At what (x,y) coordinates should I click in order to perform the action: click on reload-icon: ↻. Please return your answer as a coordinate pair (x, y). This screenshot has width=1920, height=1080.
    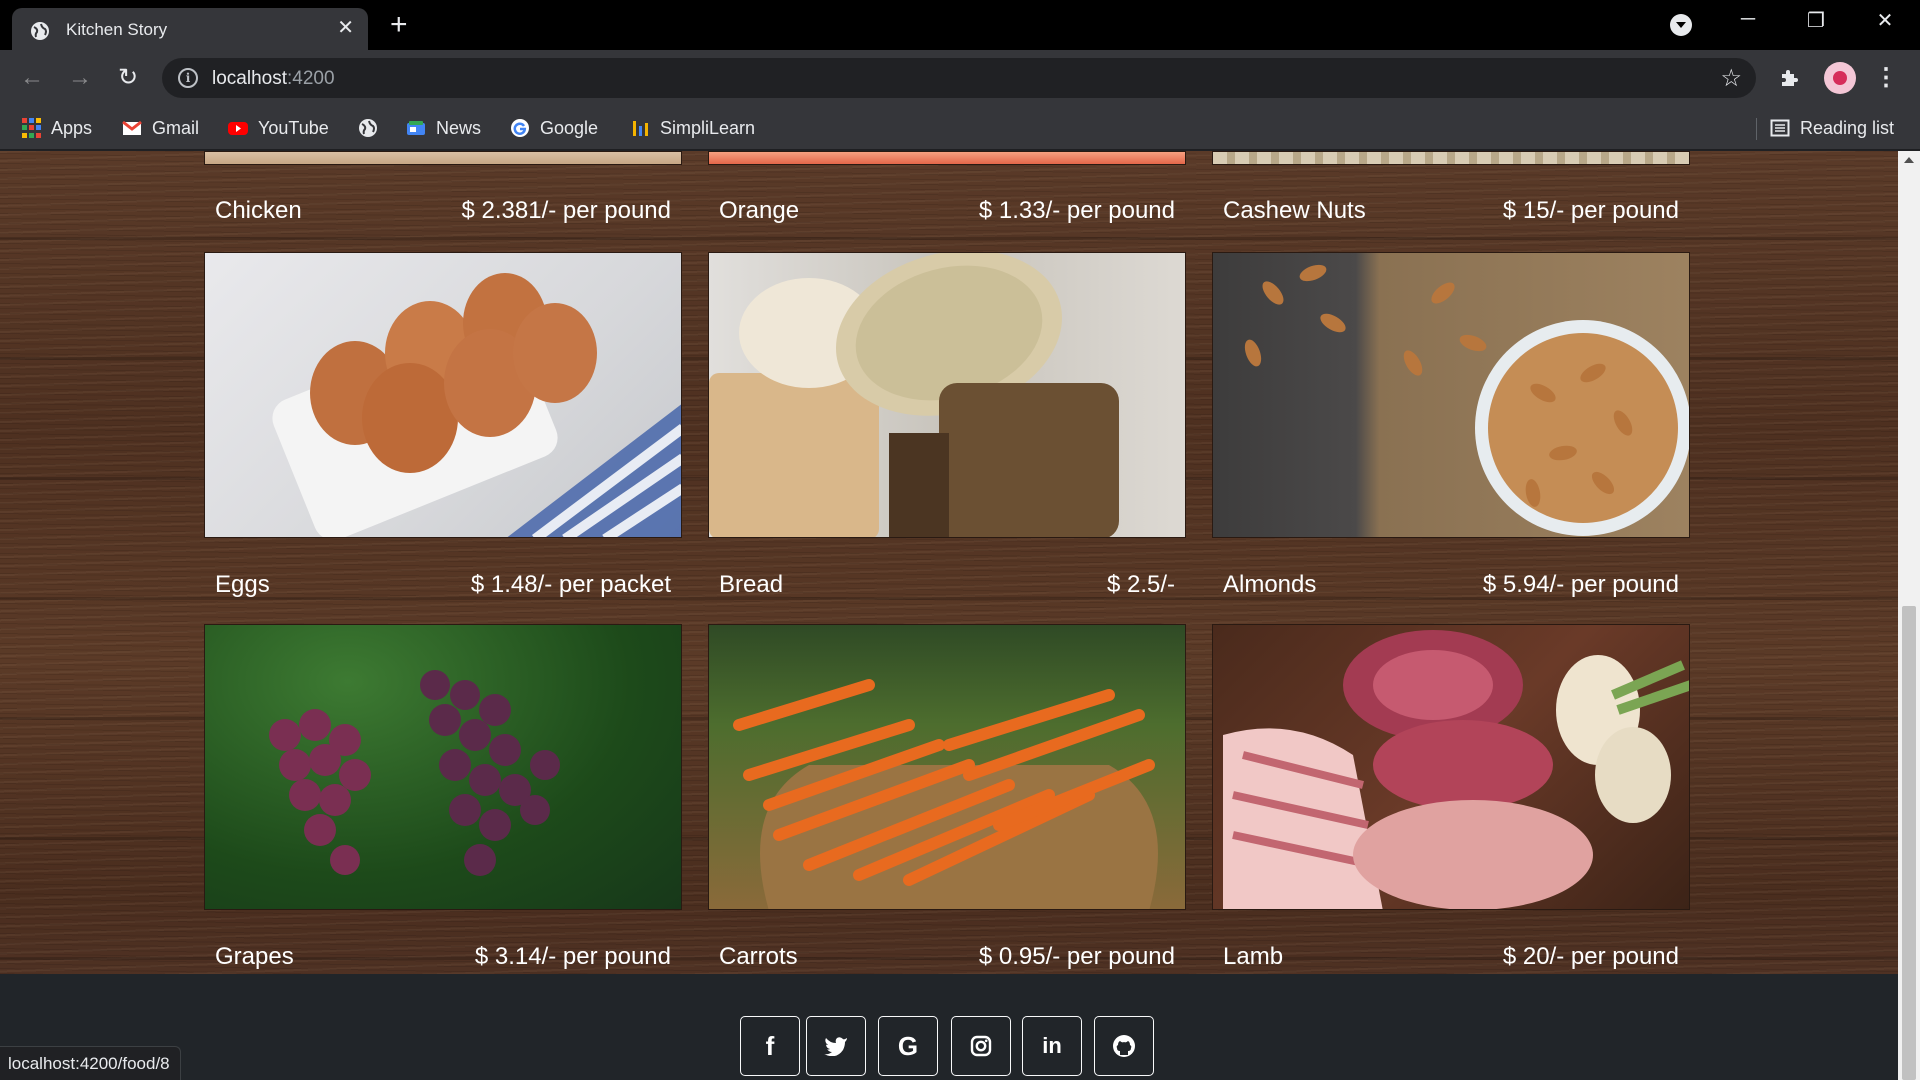
    Looking at the image, I should click on (128, 78).